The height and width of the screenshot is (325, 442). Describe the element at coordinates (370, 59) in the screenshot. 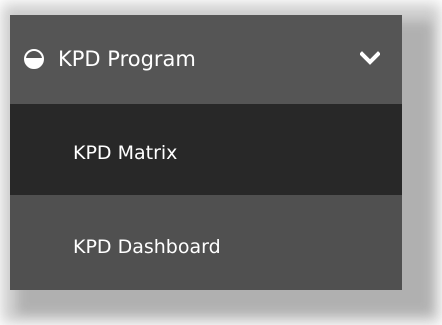

I see `chevron-down-icon` at that location.